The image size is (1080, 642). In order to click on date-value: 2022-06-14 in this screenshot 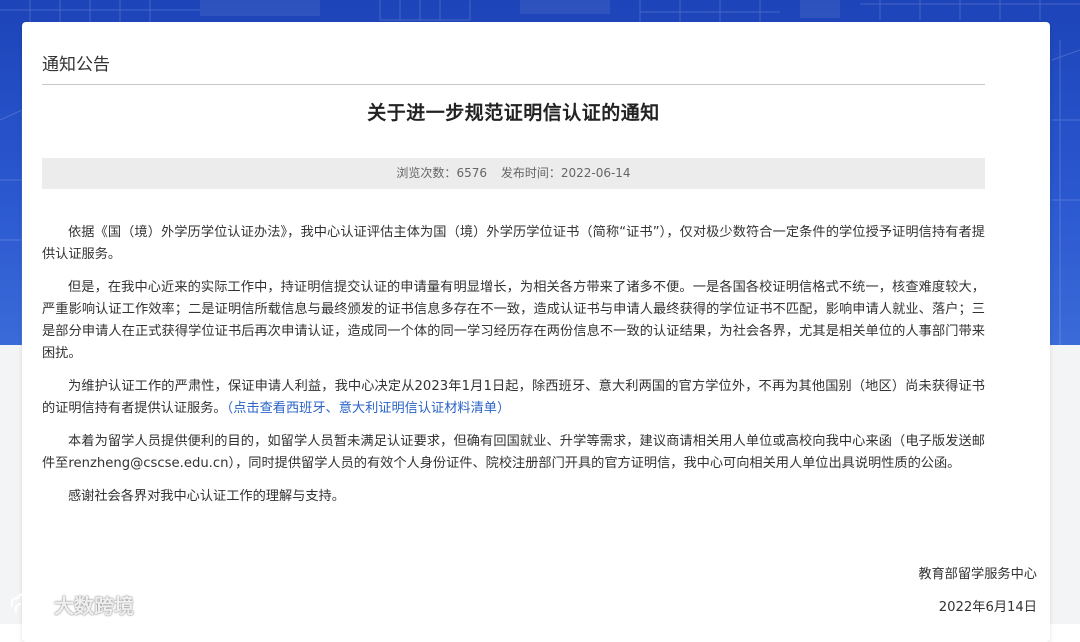, I will do `click(595, 173)`.